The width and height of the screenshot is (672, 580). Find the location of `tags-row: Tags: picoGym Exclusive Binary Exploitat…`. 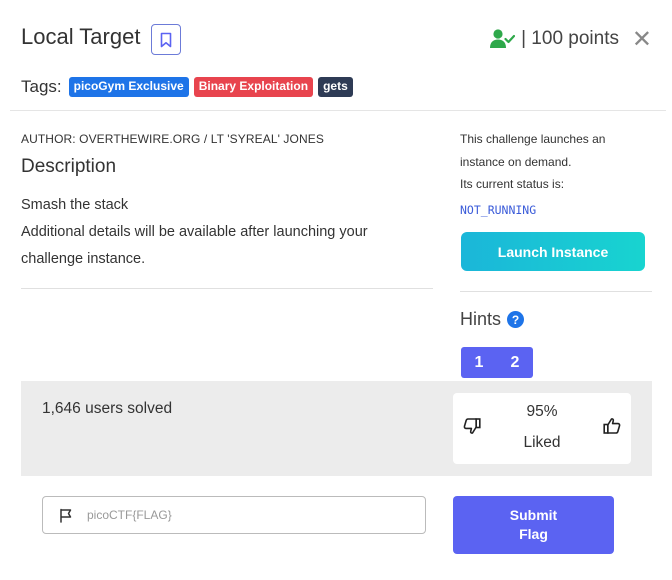

tags-row: Tags: picoGym Exclusive Binary Exploitat… is located at coordinates (187, 87).